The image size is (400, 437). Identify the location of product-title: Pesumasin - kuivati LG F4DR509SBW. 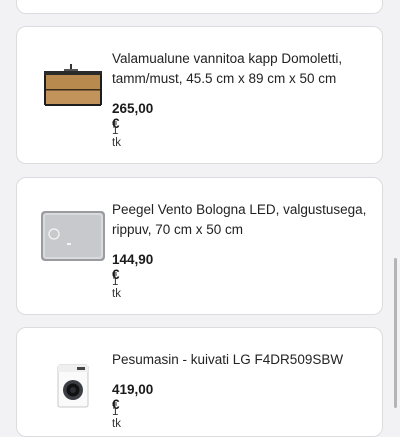
(239, 360).